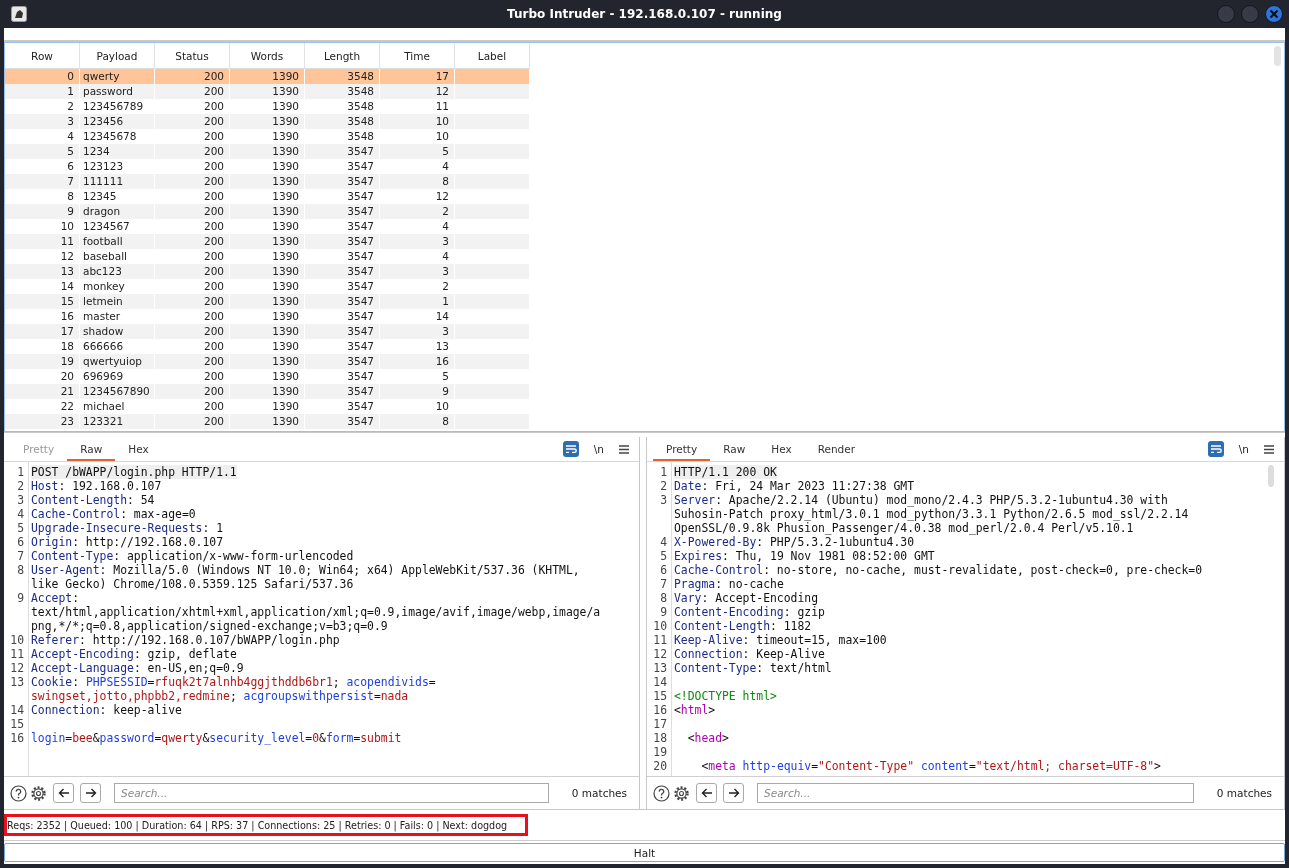  What do you see at coordinates (267, 76) in the screenshot?
I see `table-row: 0 qwerty 200 1390 3548 17` at bounding box center [267, 76].